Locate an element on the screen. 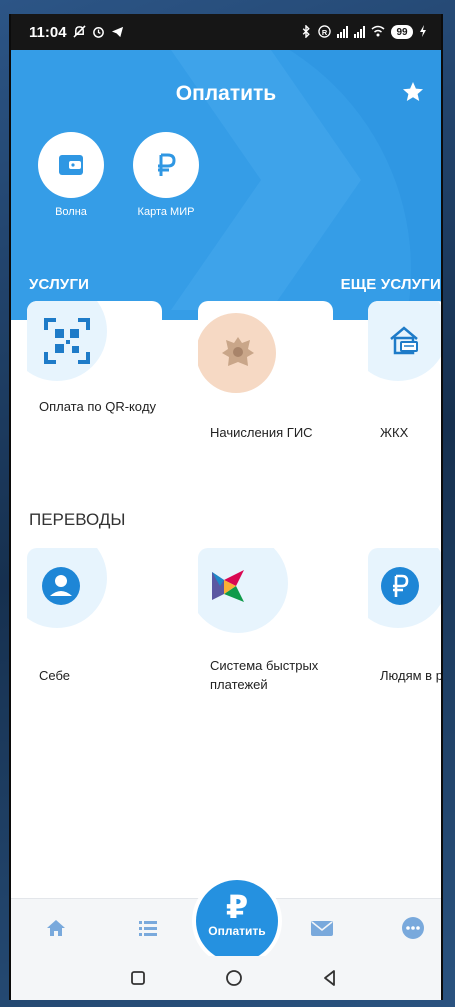 Image resolution: width=455 pixels, height=1007 pixels. service-card-label: Начисления ГИС is located at coordinates (261, 432).